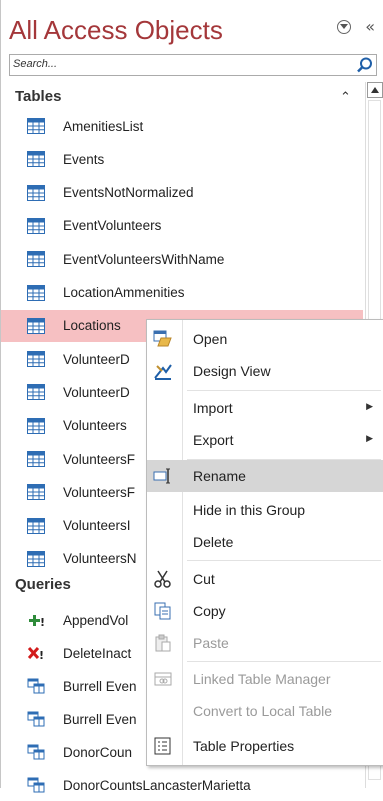  Describe the element at coordinates (370, 27) in the screenshot. I see `collapse-pane-button: «` at that location.